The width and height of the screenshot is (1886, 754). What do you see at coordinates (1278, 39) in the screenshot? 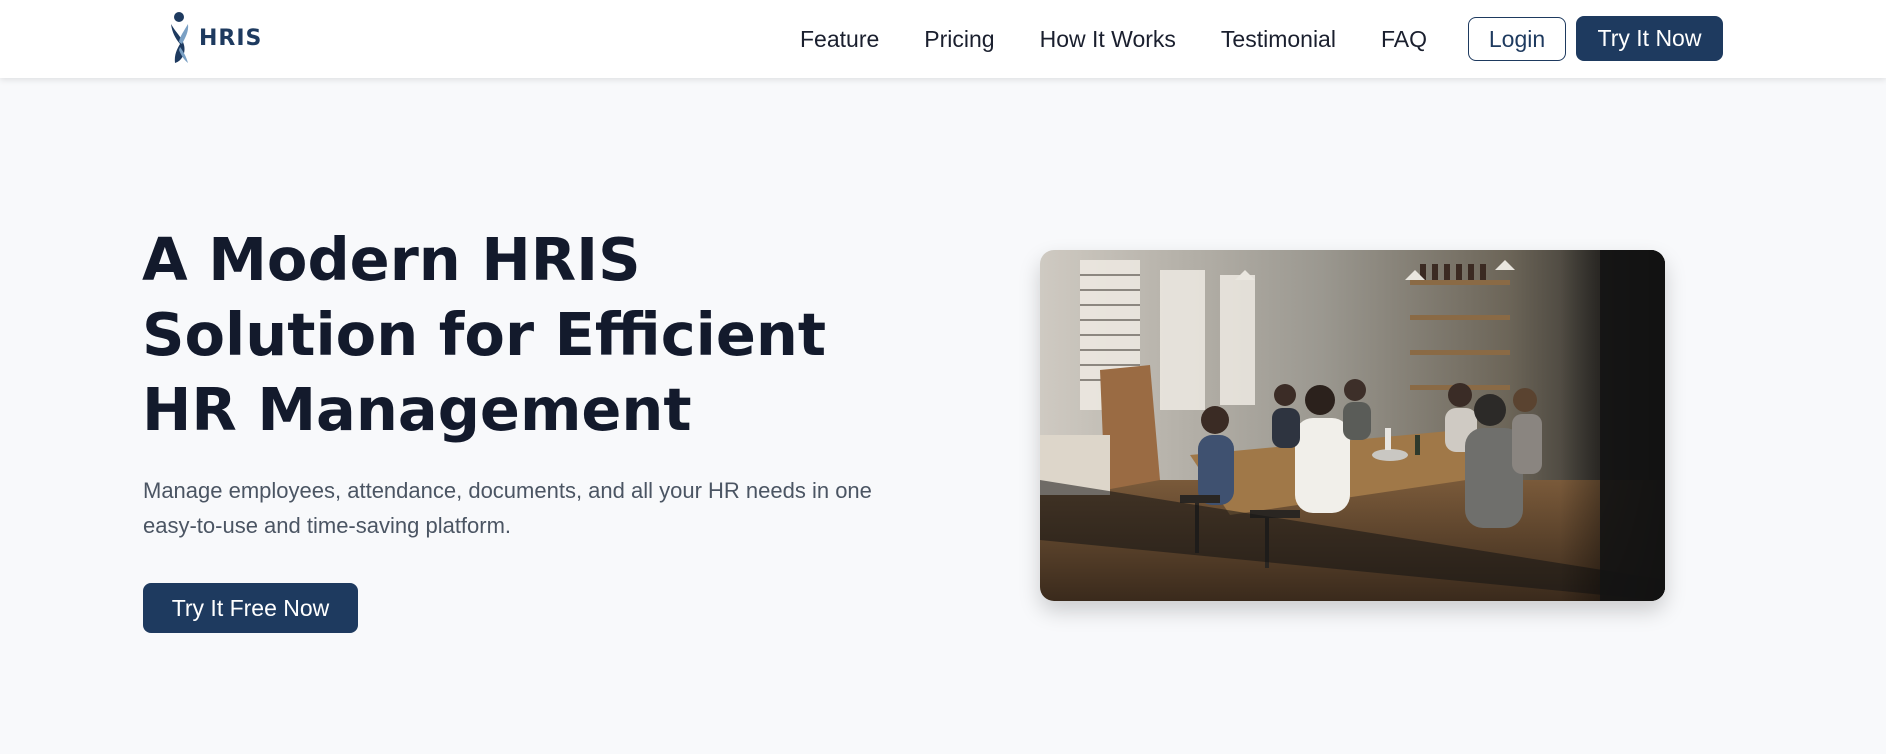
I see `nav-link-testimonial: Testimonial` at bounding box center [1278, 39].